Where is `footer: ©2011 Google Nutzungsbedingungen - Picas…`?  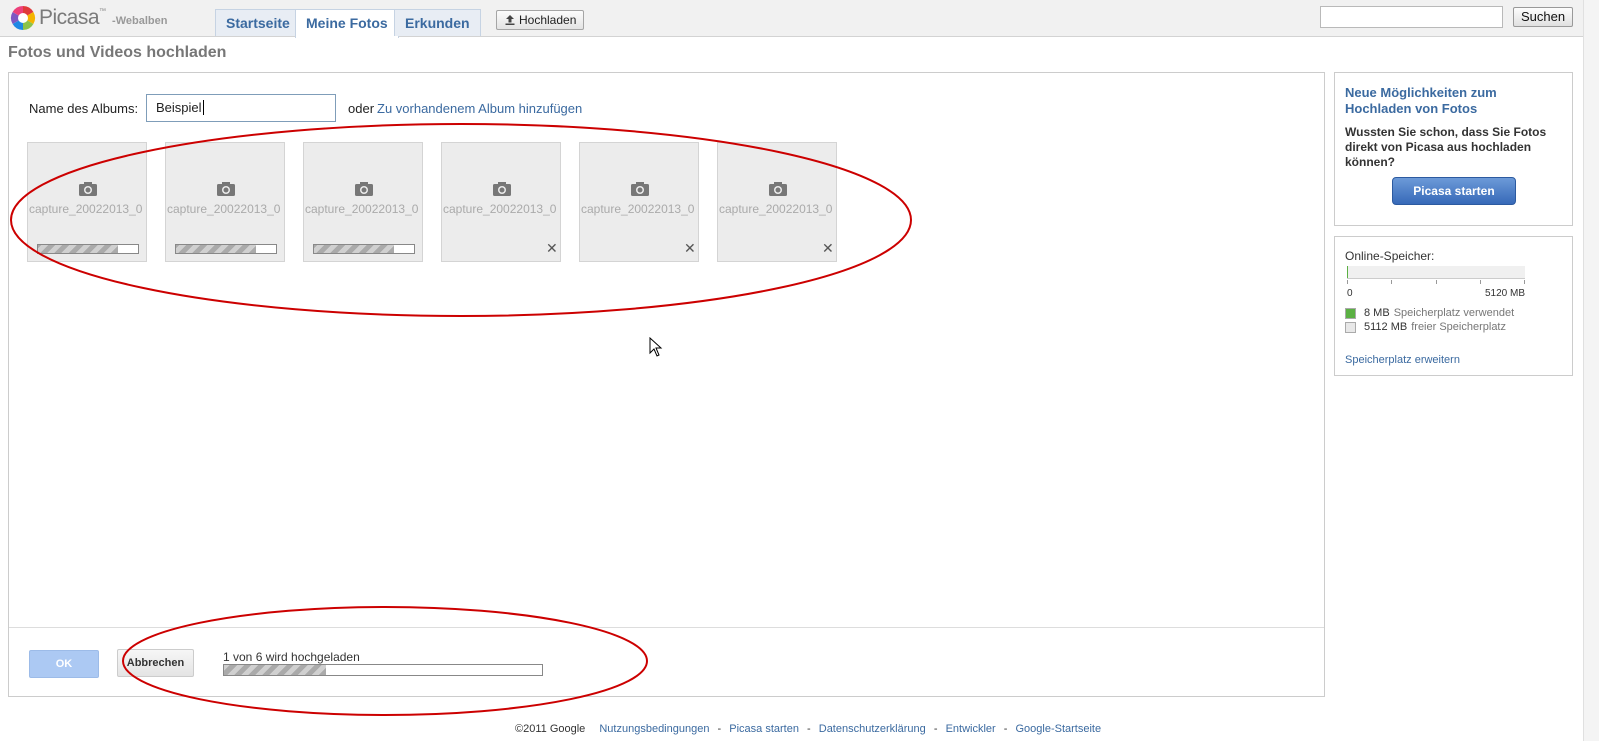
footer: ©2011 Google Nutzungsbedingungen - Picas… is located at coordinates (808, 729).